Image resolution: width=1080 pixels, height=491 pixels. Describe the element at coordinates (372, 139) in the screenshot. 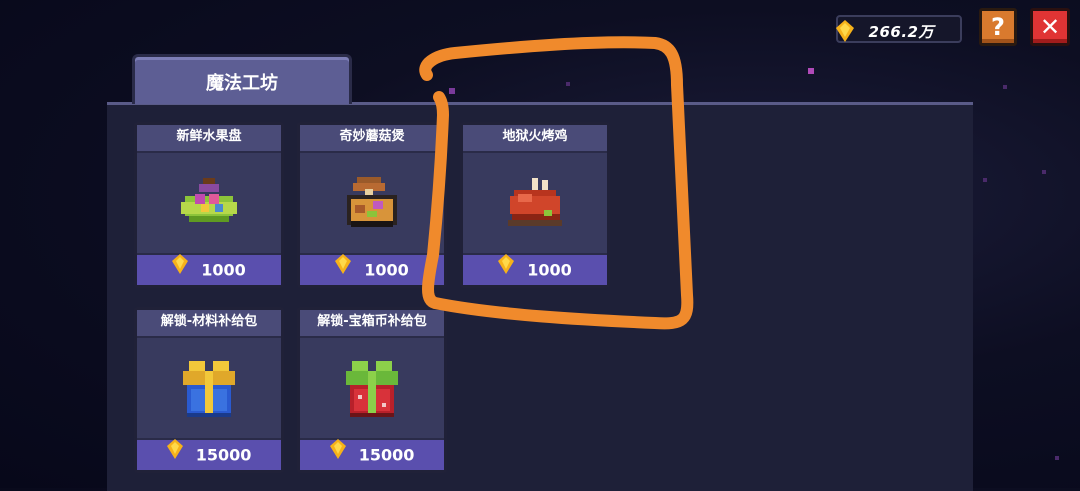

I see `item-name: 奇妙蘑菇煲` at that location.